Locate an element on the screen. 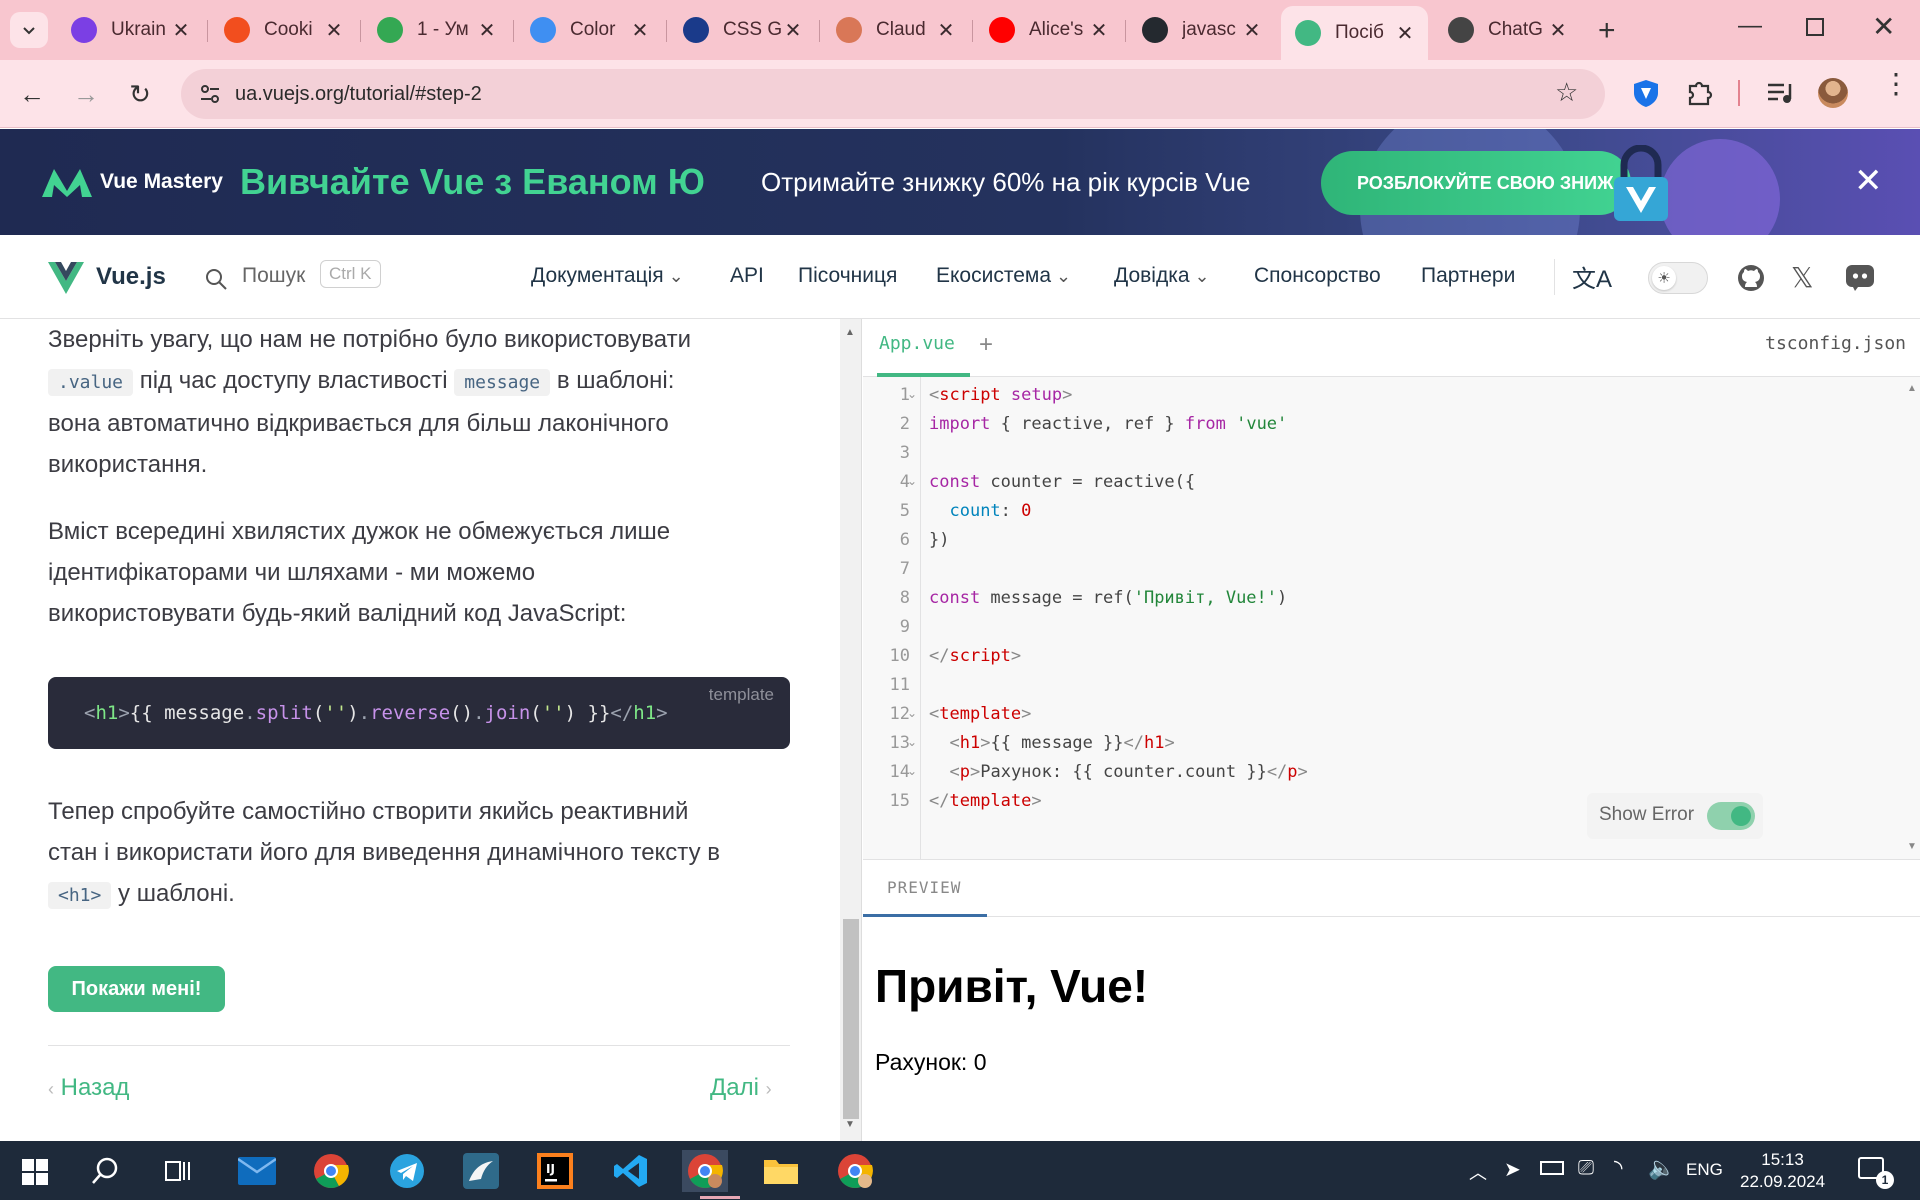 The height and width of the screenshot is (1200, 1920). jetbrains-app-icon: IJ is located at coordinates (555, 1171).